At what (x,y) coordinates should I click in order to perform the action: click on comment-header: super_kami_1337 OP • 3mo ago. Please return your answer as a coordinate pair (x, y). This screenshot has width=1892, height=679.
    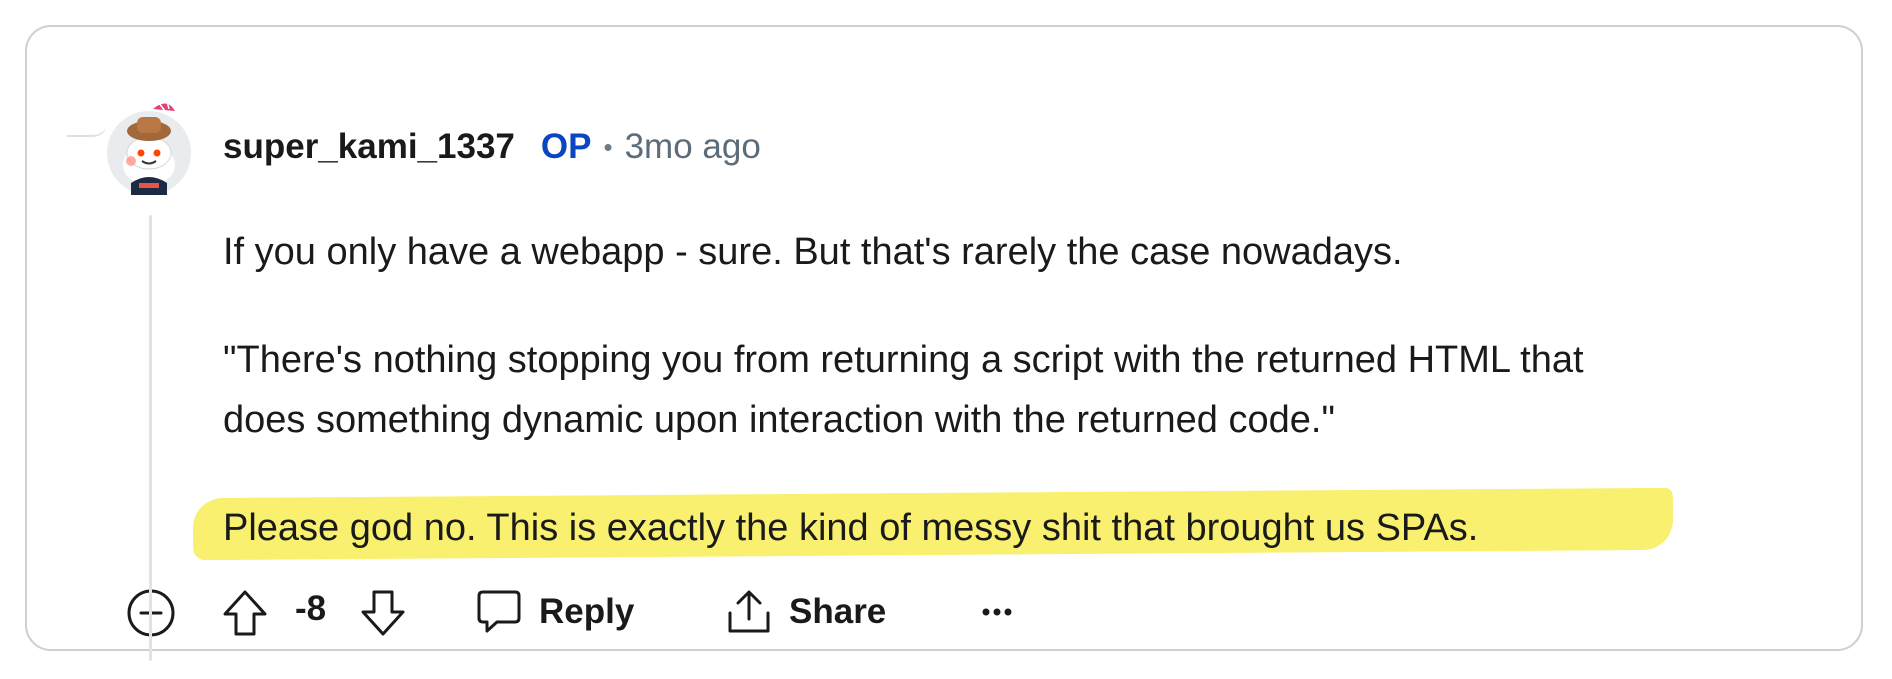
    Looking at the image, I should click on (492, 147).